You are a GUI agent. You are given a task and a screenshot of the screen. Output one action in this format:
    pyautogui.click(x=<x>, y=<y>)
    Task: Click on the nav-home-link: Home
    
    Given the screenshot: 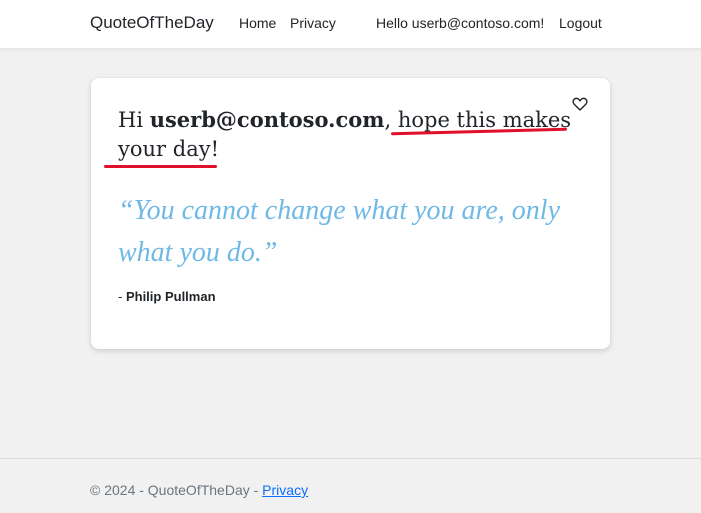 What is the action you would take?
    pyautogui.click(x=257, y=23)
    